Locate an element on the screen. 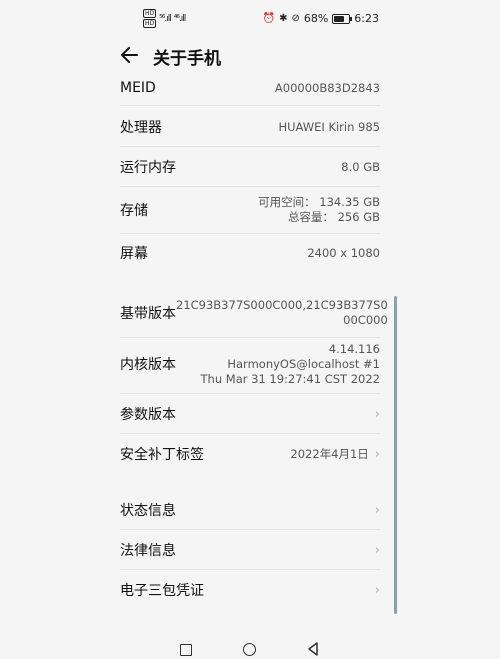 This screenshot has height=659, width=500. kernel-line-1: 4.14.116 is located at coordinates (354, 348).